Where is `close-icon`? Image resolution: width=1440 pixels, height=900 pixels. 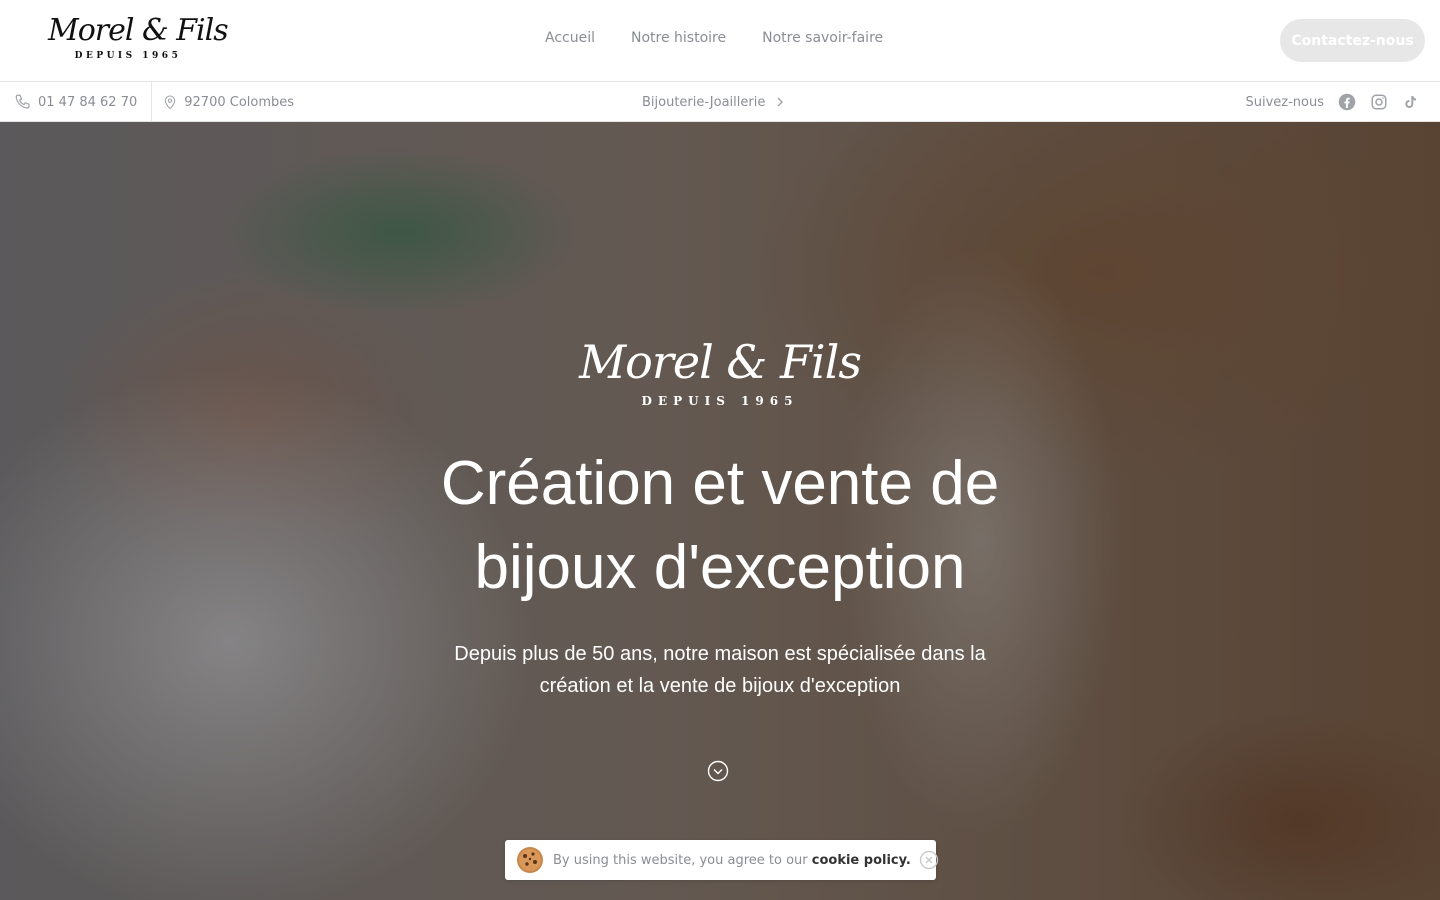
close-icon is located at coordinates (929, 860).